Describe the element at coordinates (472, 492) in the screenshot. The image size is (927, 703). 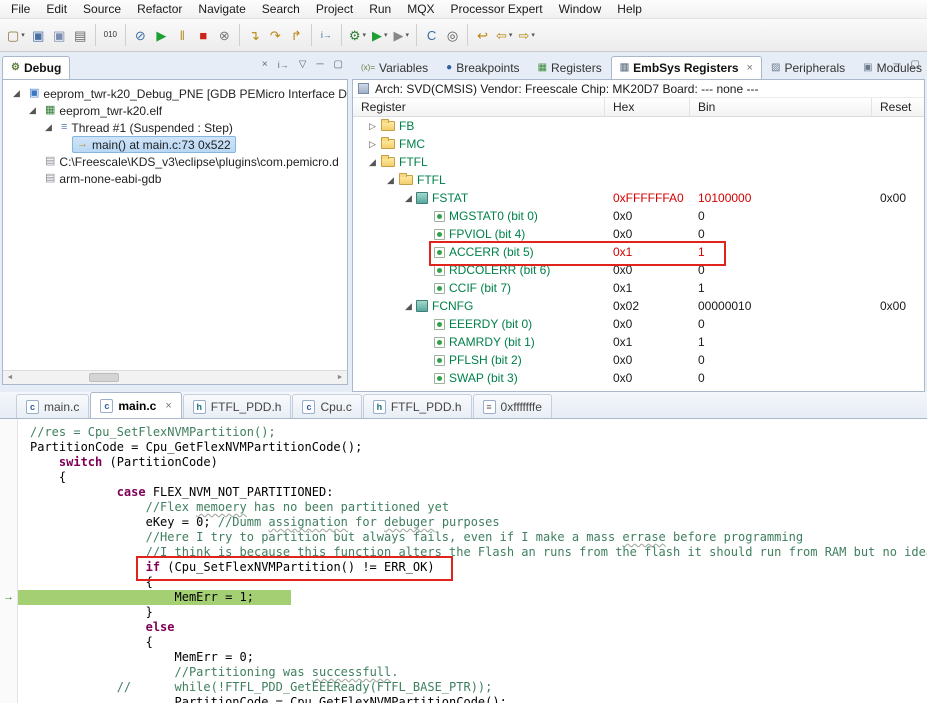
I see `code-line-5: case FLEX_NVM_NOT_PARTITIONED:` at that location.